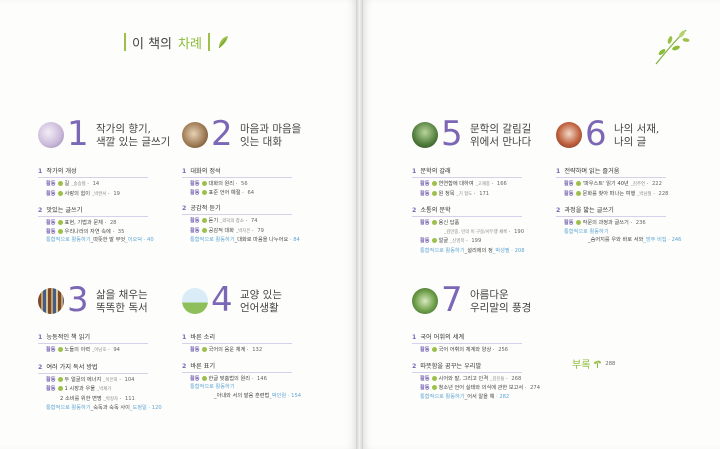 This screenshot has width=720, height=449. What do you see at coordinates (672, 47) in the screenshot?
I see `branch-icon` at bounding box center [672, 47].